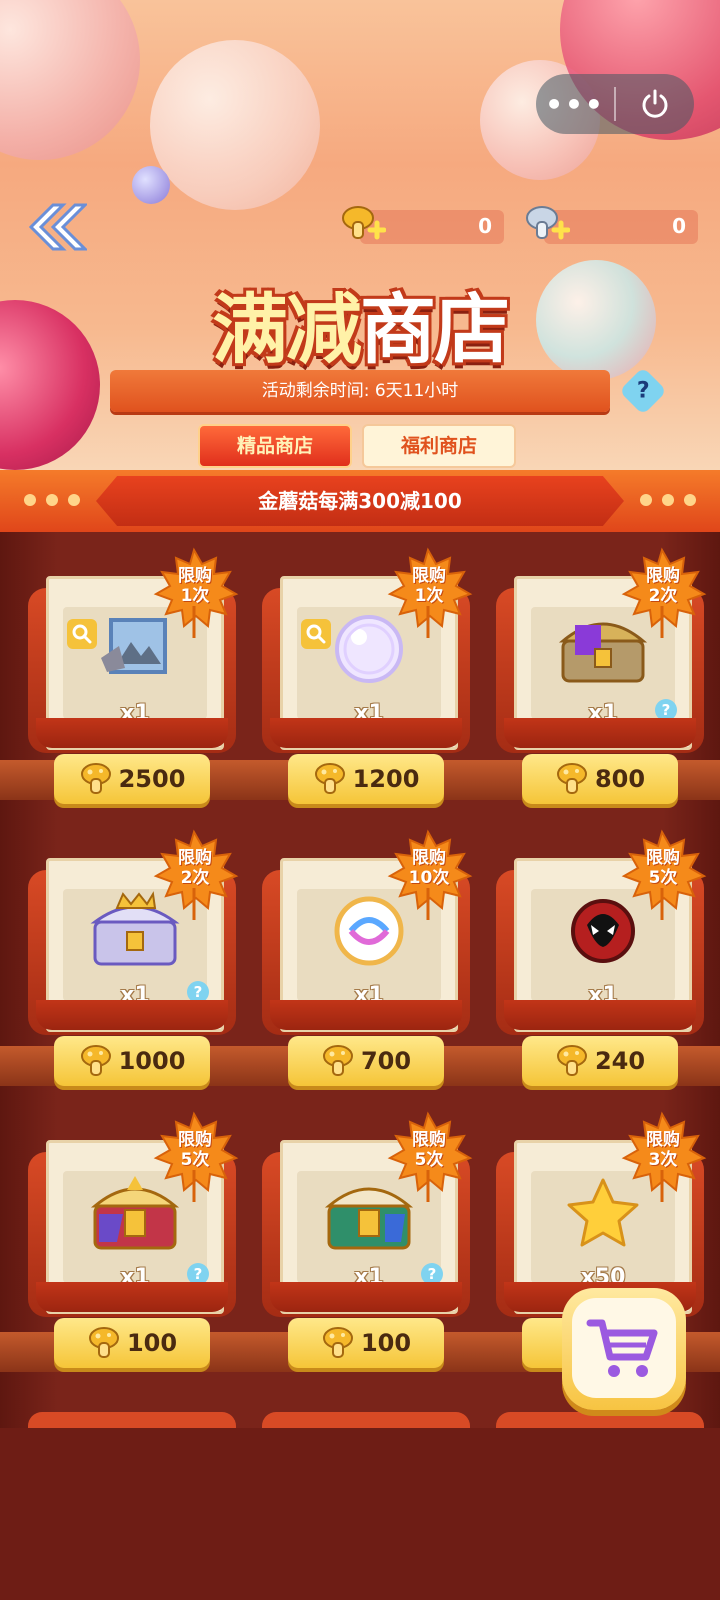 The image size is (720, 1600). I want to click on shop-item-card: x1 限购 1次 1200, so click(367, 687).